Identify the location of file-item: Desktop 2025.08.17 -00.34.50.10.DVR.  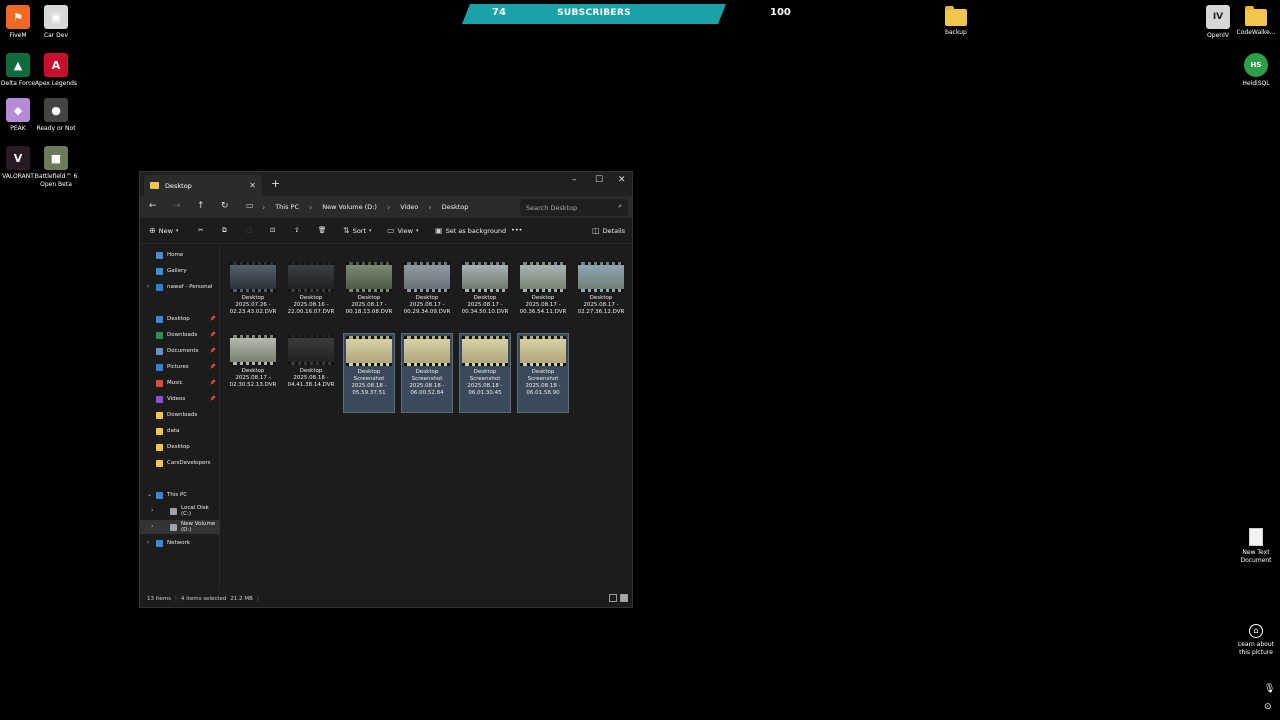
(485, 300).